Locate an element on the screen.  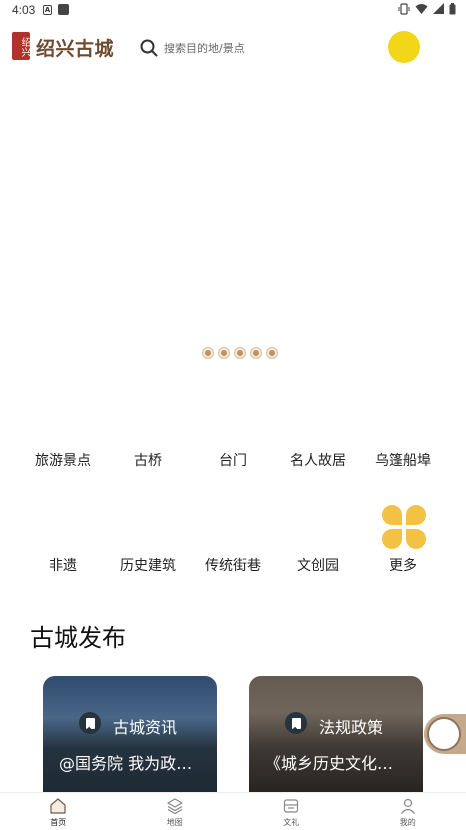
avatar is located at coordinates (404, 47).